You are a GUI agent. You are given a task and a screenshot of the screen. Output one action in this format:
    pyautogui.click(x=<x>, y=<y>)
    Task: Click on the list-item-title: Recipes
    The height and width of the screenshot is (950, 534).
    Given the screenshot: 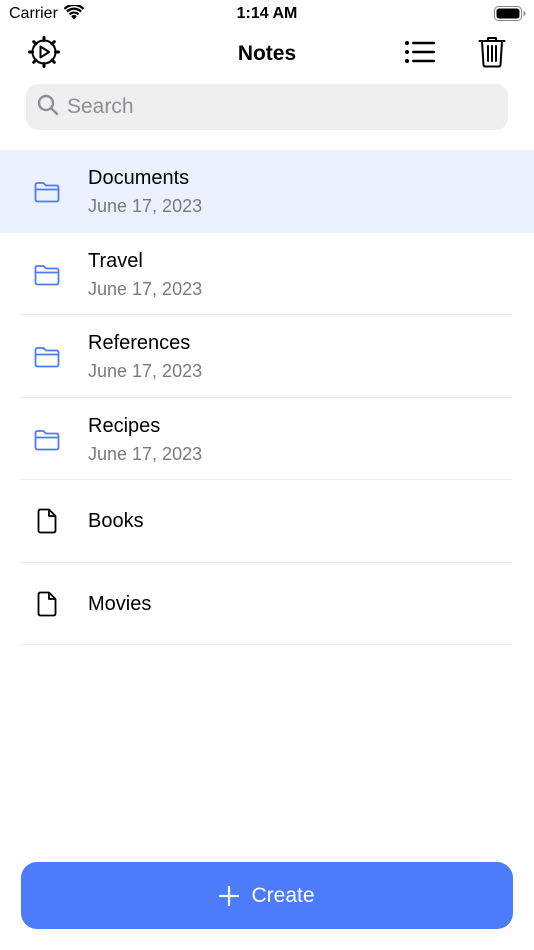 What is the action you would take?
    pyautogui.click(x=124, y=425)
    